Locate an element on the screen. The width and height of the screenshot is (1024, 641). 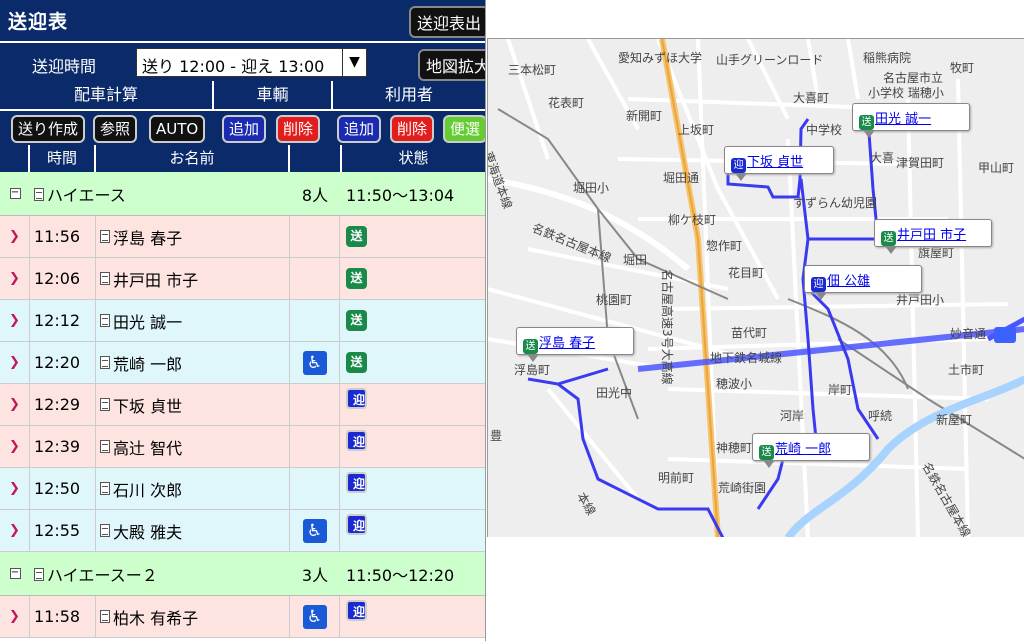
view-button: 参照 is located at coordinates (115, 129).